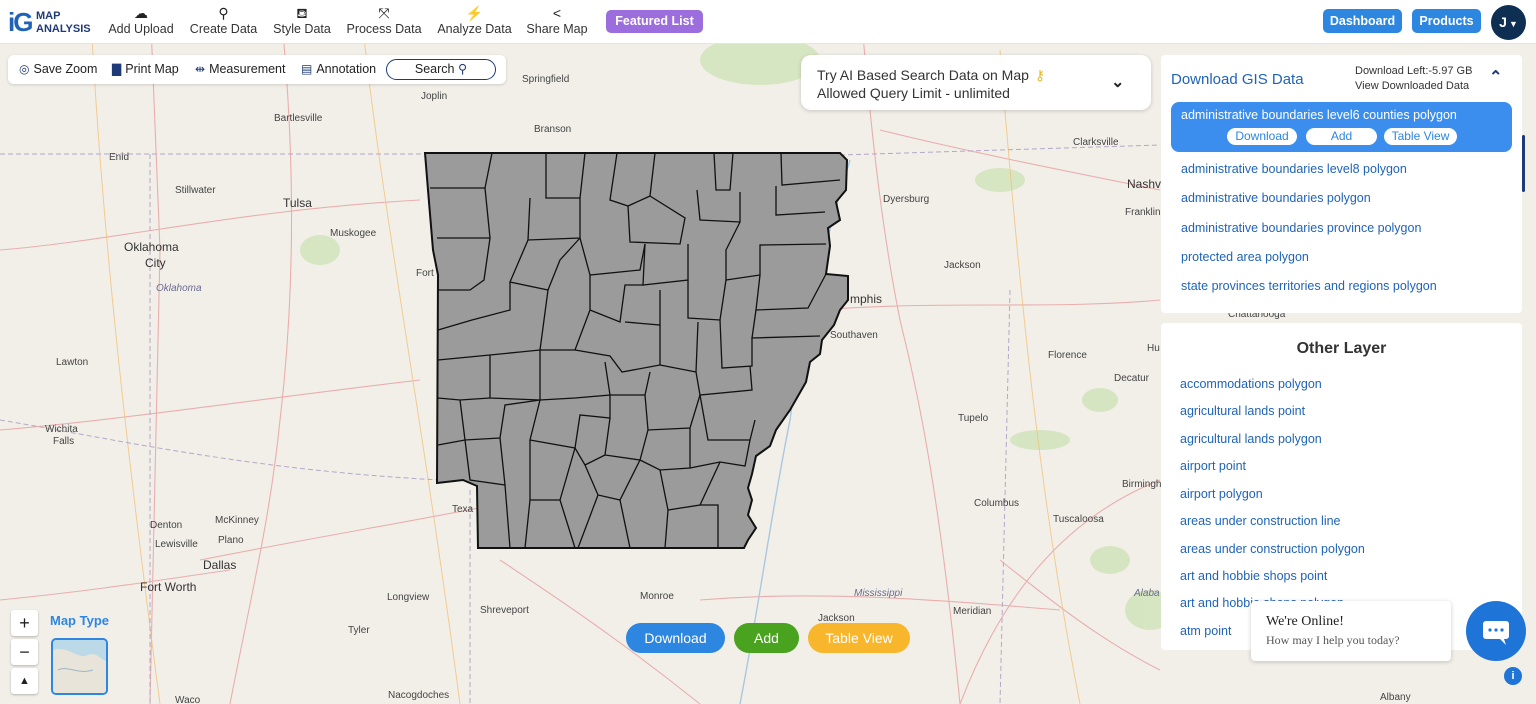  I want to click on map-label: Joplin, so click(434, 96).